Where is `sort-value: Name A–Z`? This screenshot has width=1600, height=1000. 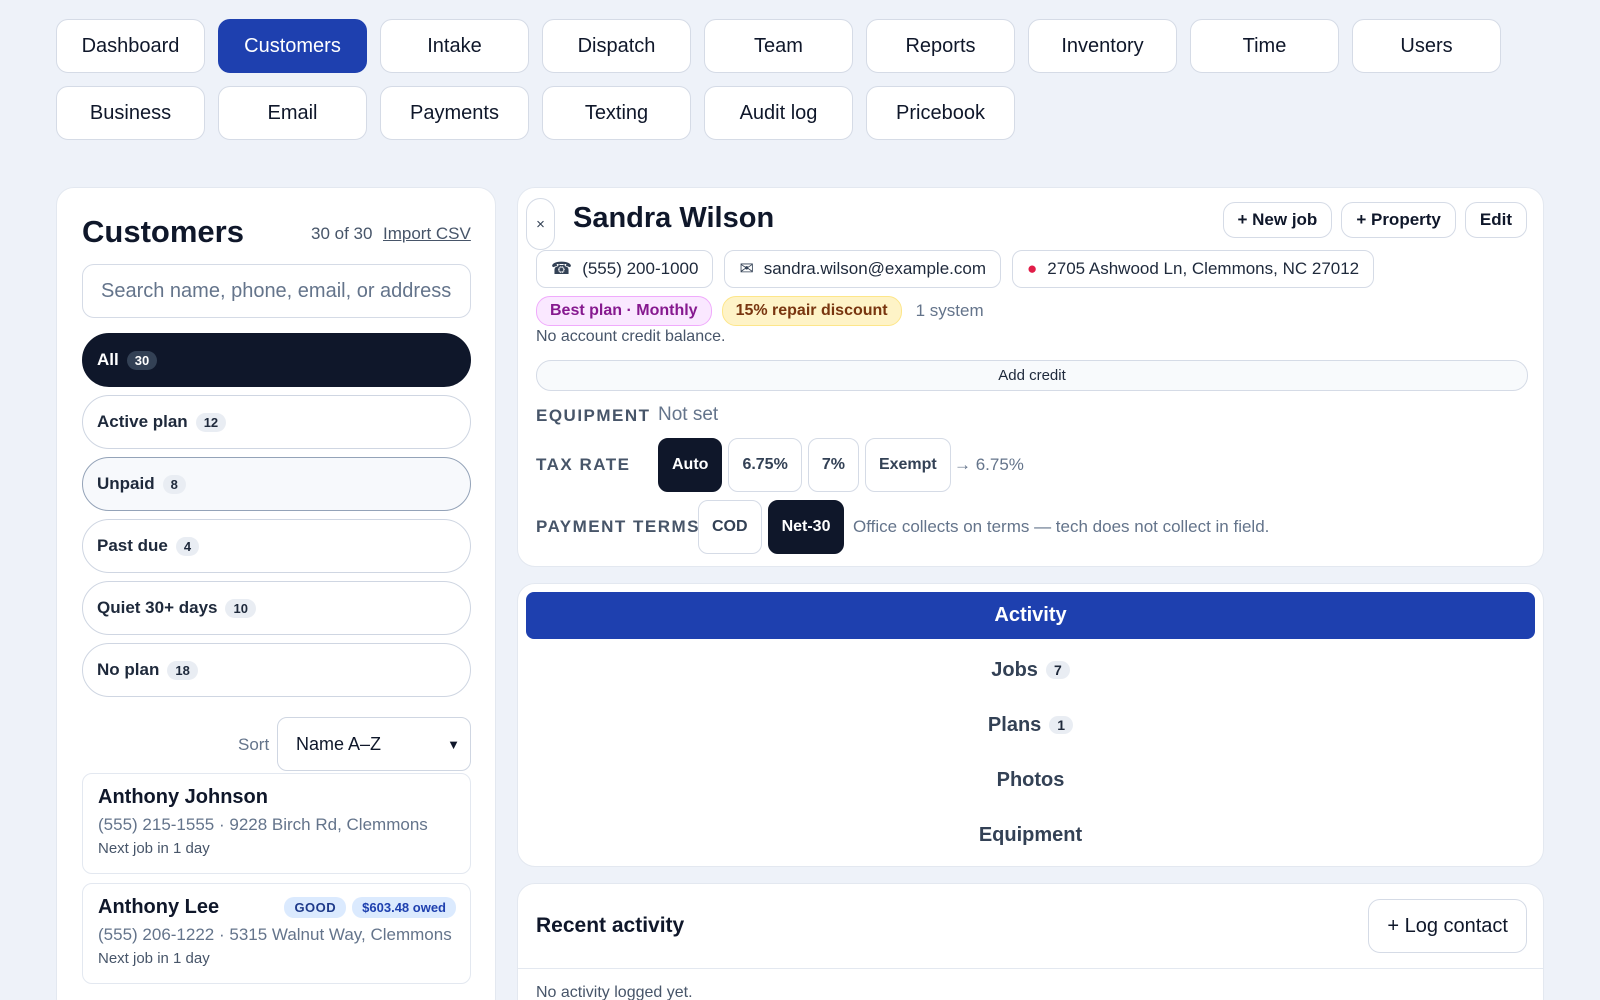
sort-value: Name A–Z is located at coordinates (339, 743).